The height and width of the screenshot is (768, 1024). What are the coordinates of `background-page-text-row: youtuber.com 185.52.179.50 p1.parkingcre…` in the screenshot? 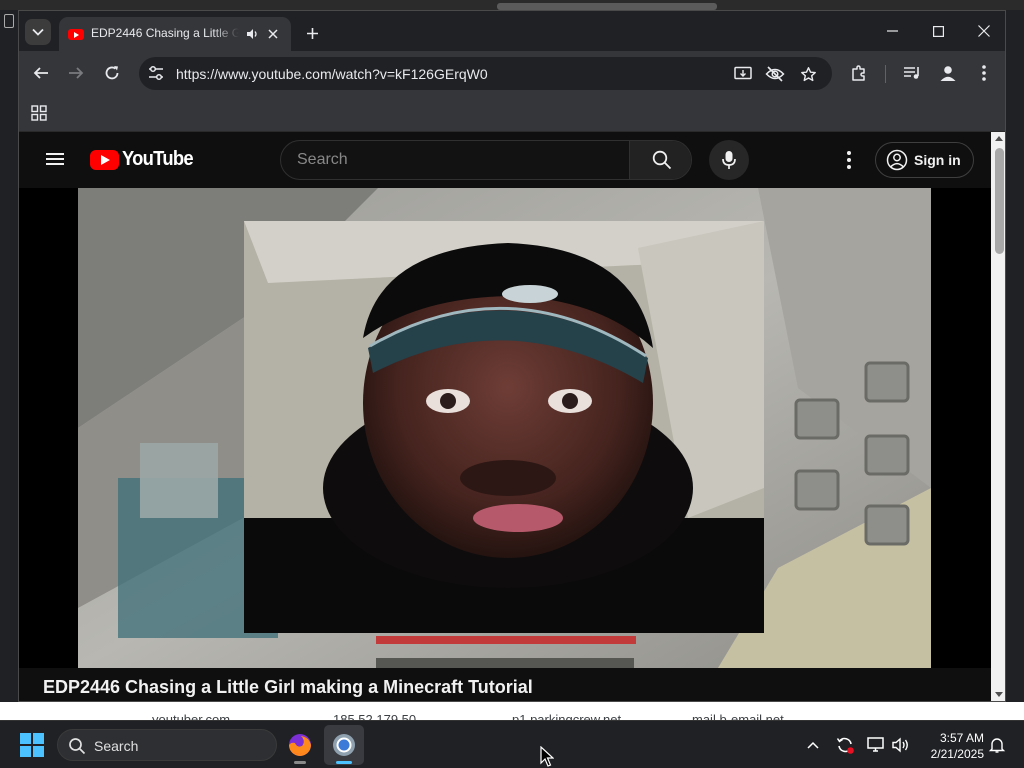 It's located at (512, 714).